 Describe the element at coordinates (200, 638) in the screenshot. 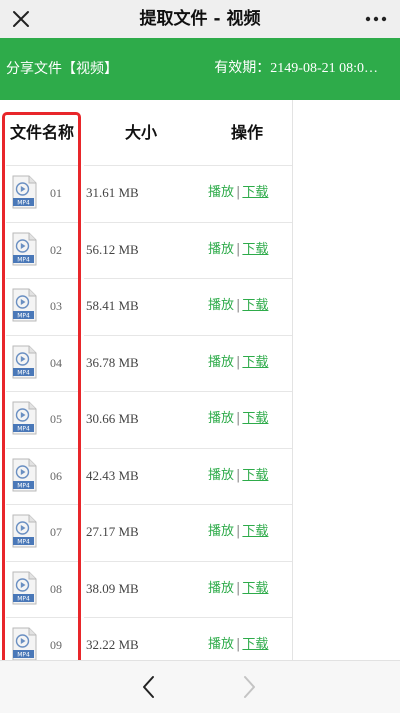

I see `table-row: MP4 09 32.22 MB 播放 | 下载` at that location.